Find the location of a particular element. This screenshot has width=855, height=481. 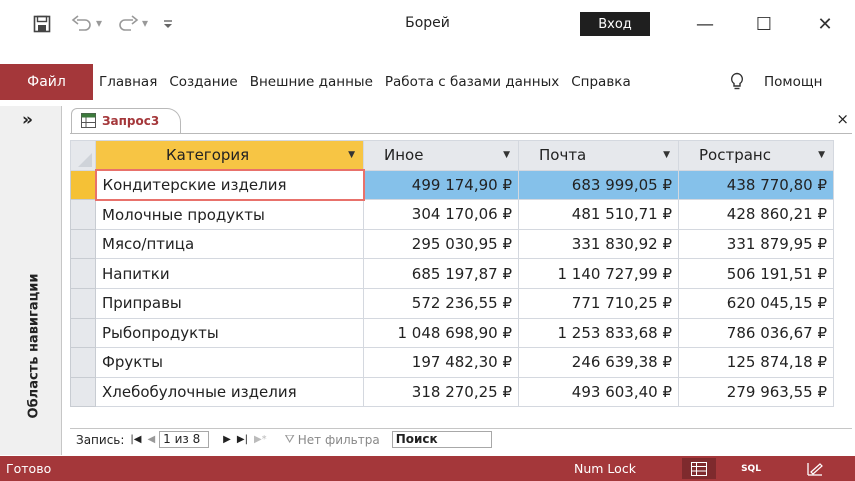

document-tab: Запрос3 is located at coordinates (126, 121).